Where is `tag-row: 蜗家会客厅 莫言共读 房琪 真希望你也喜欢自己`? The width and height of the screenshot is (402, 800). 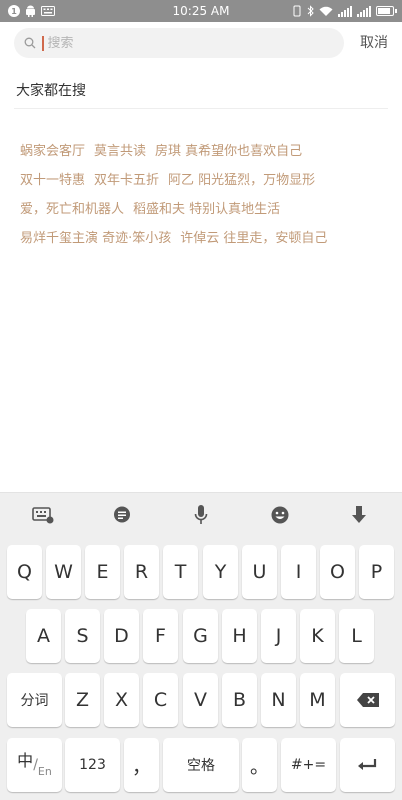
tag-row: 蜗家会客厅 莫言共读 房琪 真希望你也喜欢自己 is located at coordinates (205, 149).